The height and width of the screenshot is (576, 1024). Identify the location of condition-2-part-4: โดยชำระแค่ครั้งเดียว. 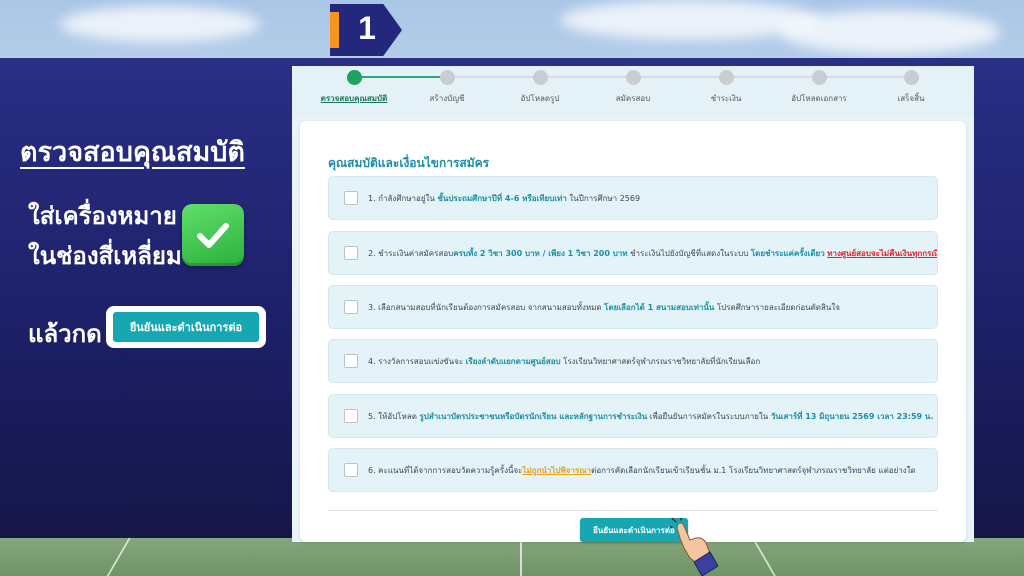
(787, 253).